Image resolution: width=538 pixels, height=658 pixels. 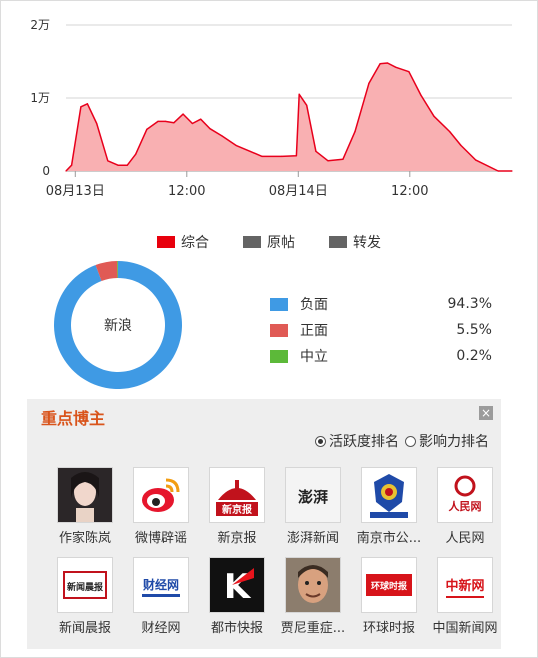 I want to click on chenbao-logo-icon: 新闻晨报, so click(x=85, y=585).